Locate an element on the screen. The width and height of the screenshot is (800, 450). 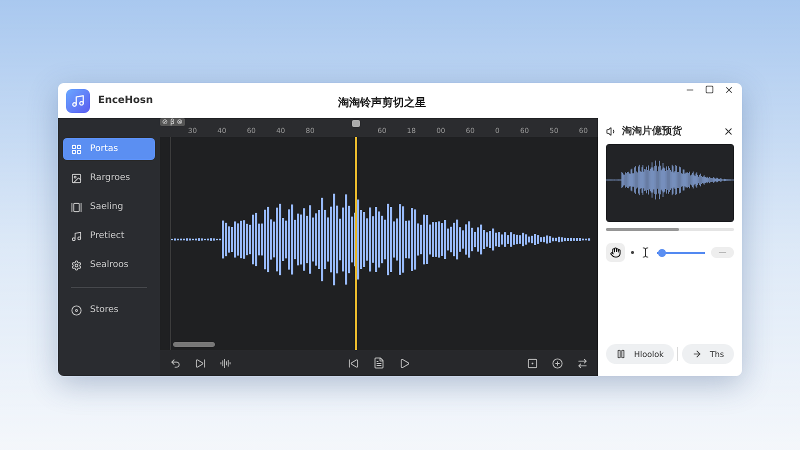
sidebar-item: Sealroos is located at coordinates (109, 265).